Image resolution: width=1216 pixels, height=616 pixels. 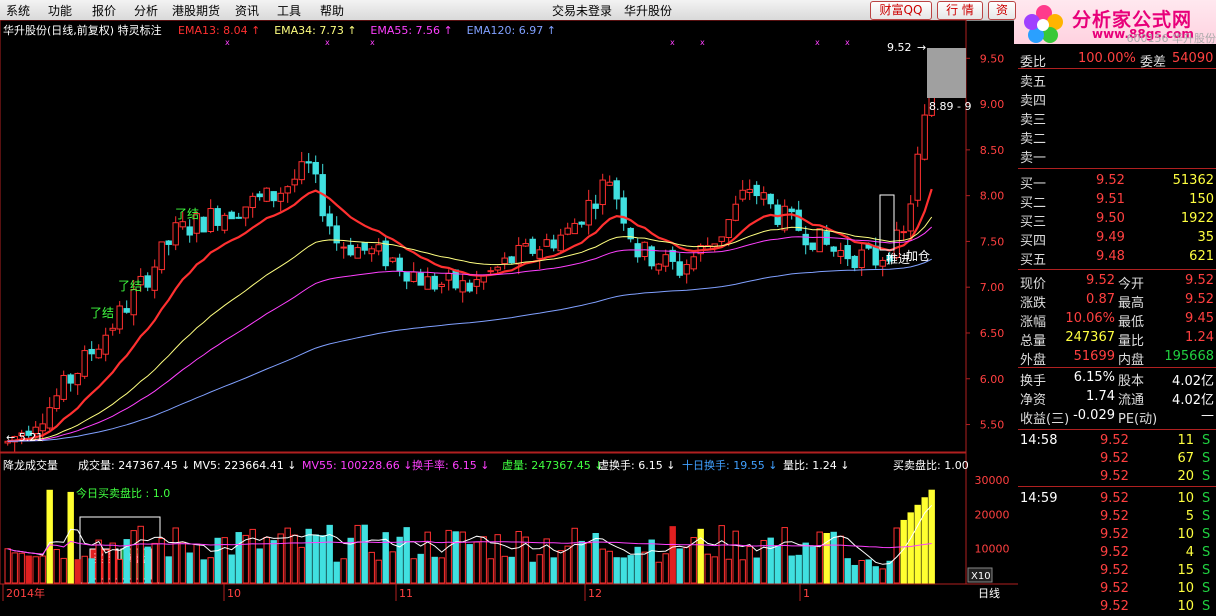 I want to click on zixun-button: 资, so click(x=1002, y=10).